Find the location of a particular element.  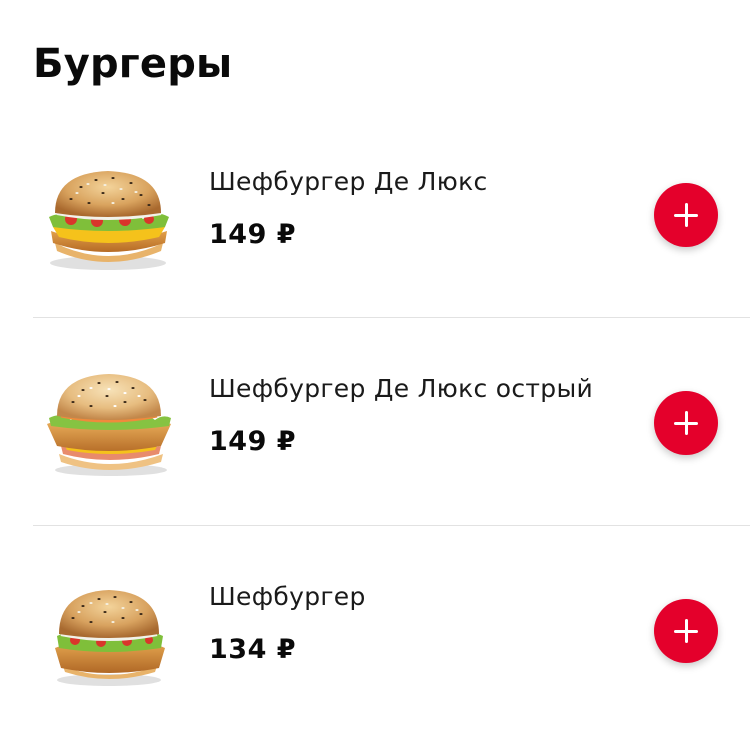

burger-photo is located at coordinates (108, 637).